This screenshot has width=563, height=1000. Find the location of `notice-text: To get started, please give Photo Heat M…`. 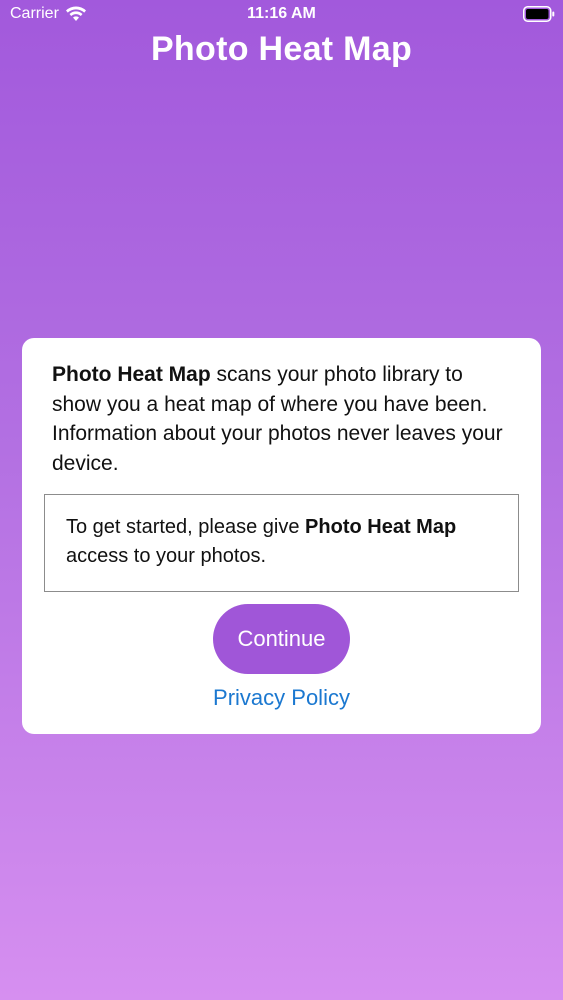

notice-text: To get started, please give Photo Heat M… is located at coordinates (283, 542).